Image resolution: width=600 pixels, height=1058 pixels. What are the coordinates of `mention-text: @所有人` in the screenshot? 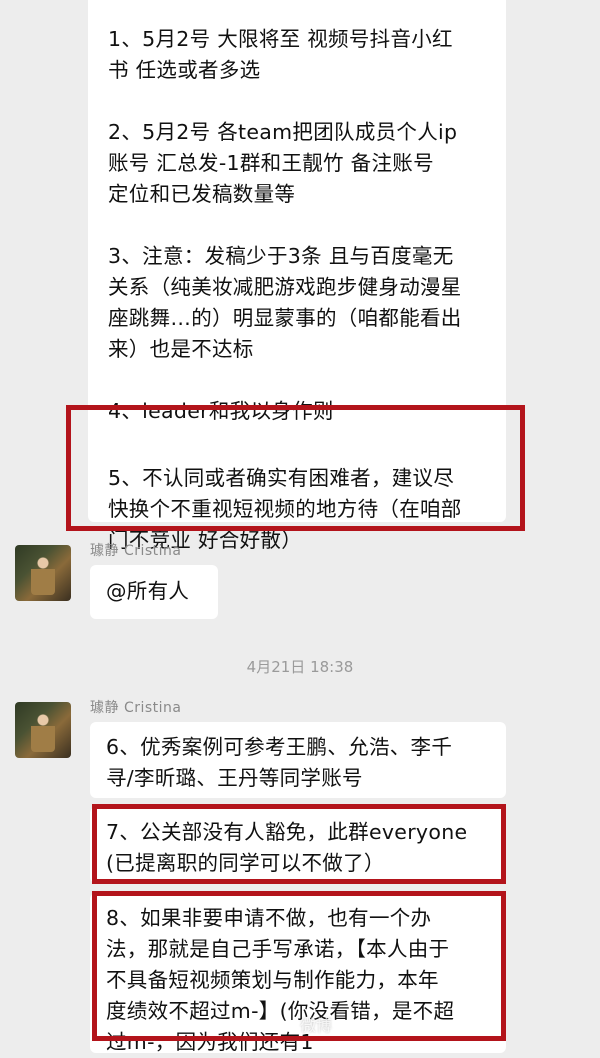 It's located at (148, 591).